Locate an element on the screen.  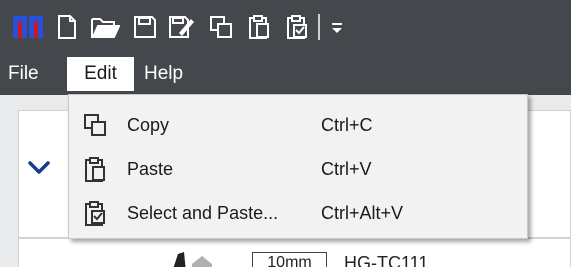
new-file-icon is located at coordinates (67, 27).